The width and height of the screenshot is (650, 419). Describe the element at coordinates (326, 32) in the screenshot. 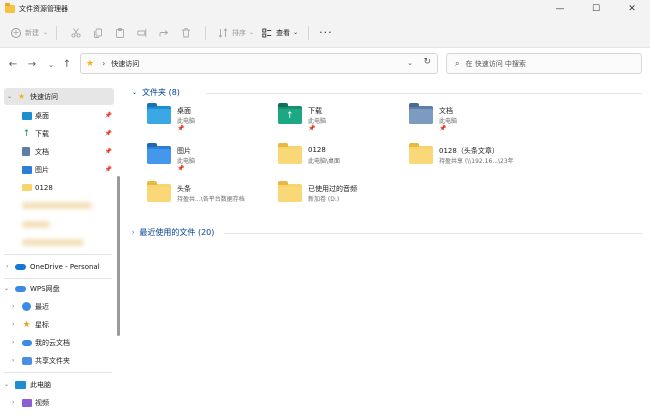

I see `more-options-button: ···` at that location.